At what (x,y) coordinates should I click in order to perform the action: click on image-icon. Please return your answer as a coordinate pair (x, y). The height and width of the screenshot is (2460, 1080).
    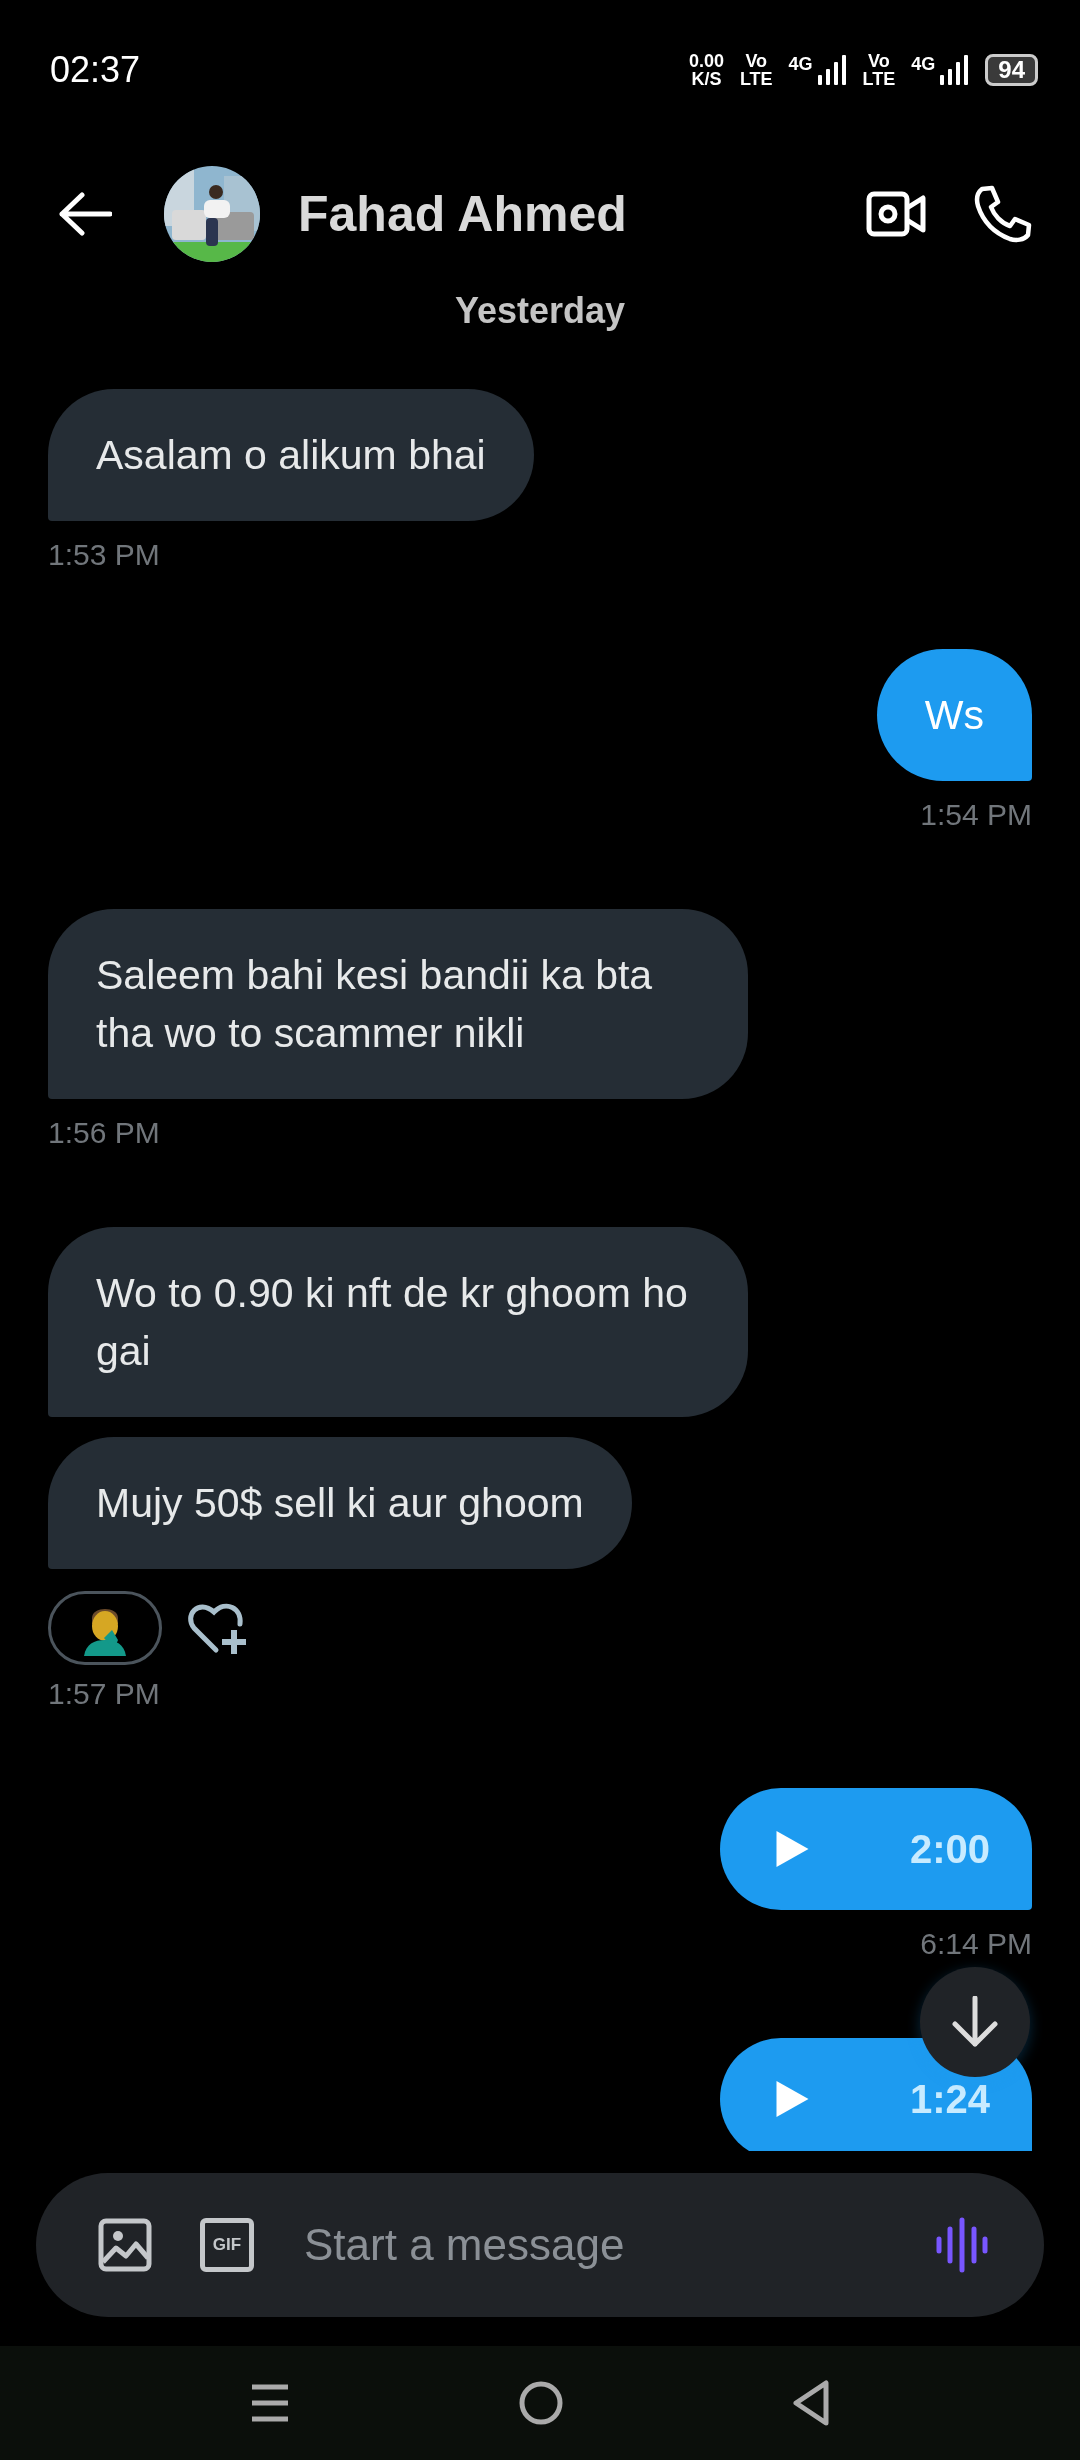
    Looking at the image, I should click on (125, 2244).